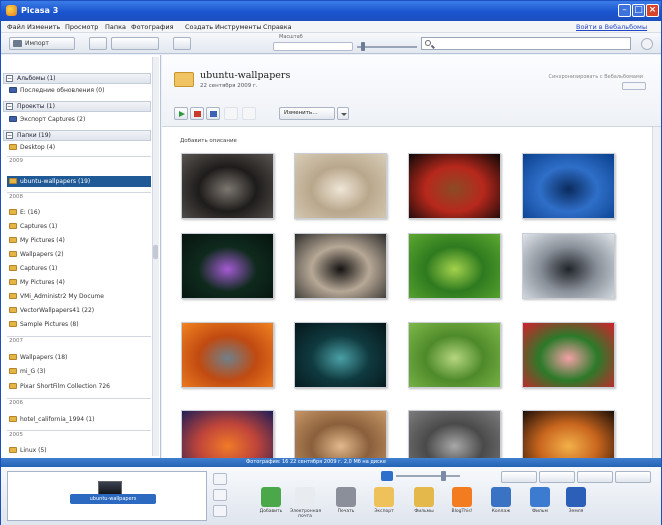 Image resolution: width=662 pixels, height=525 pixels. What do you see at coordinates (557, 477) in the screenshot?
I see `geotag-icon` at bounding box center [557, 477].